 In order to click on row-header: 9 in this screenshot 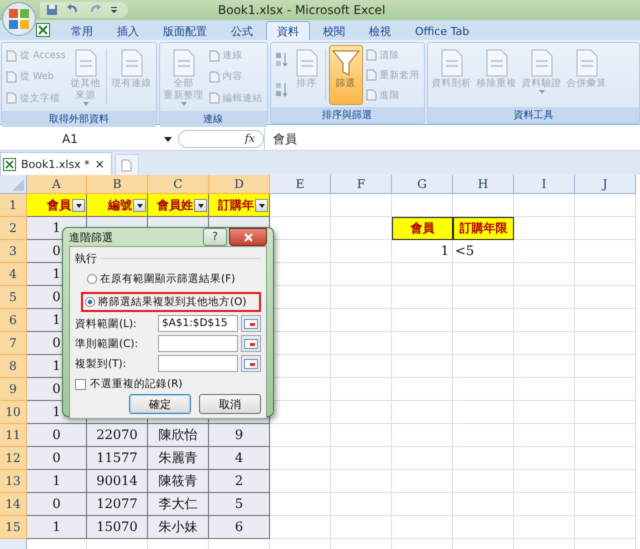, I will do `click(13, 389)`.